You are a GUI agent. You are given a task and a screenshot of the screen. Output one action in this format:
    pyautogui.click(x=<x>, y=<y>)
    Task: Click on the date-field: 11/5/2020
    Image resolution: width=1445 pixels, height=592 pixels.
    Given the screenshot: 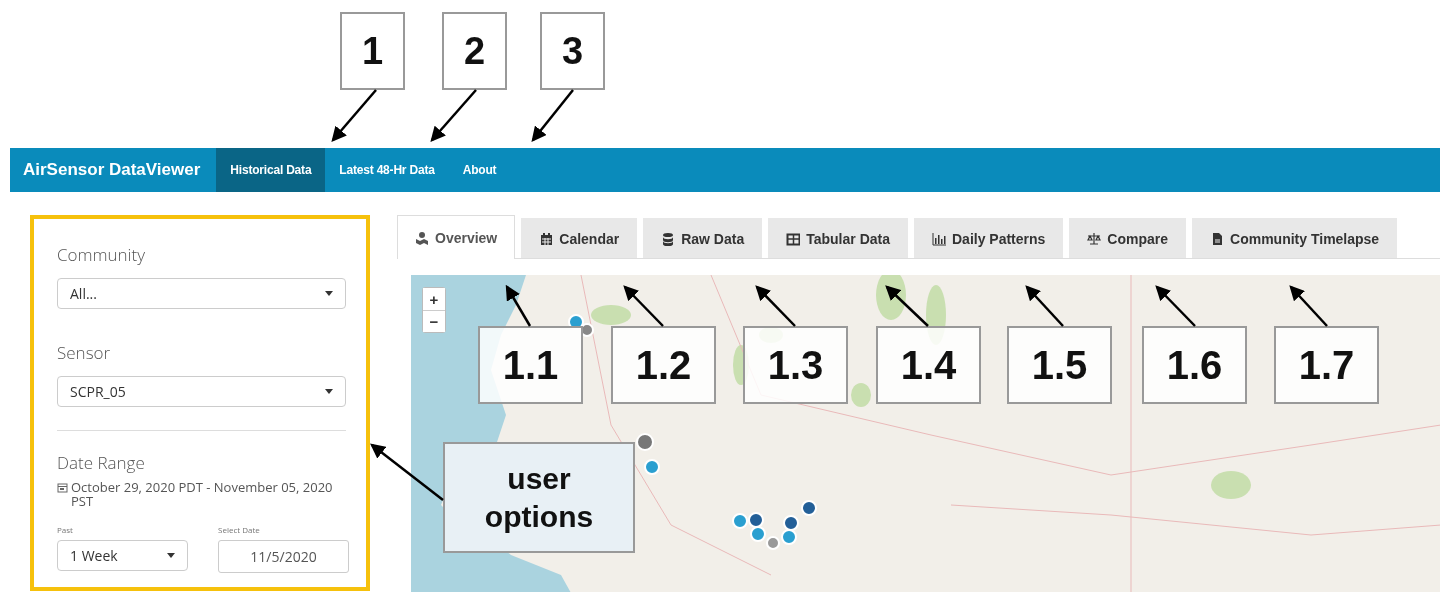 What is the action you would take?
    pyautogui.click(x=283, y=556)
    